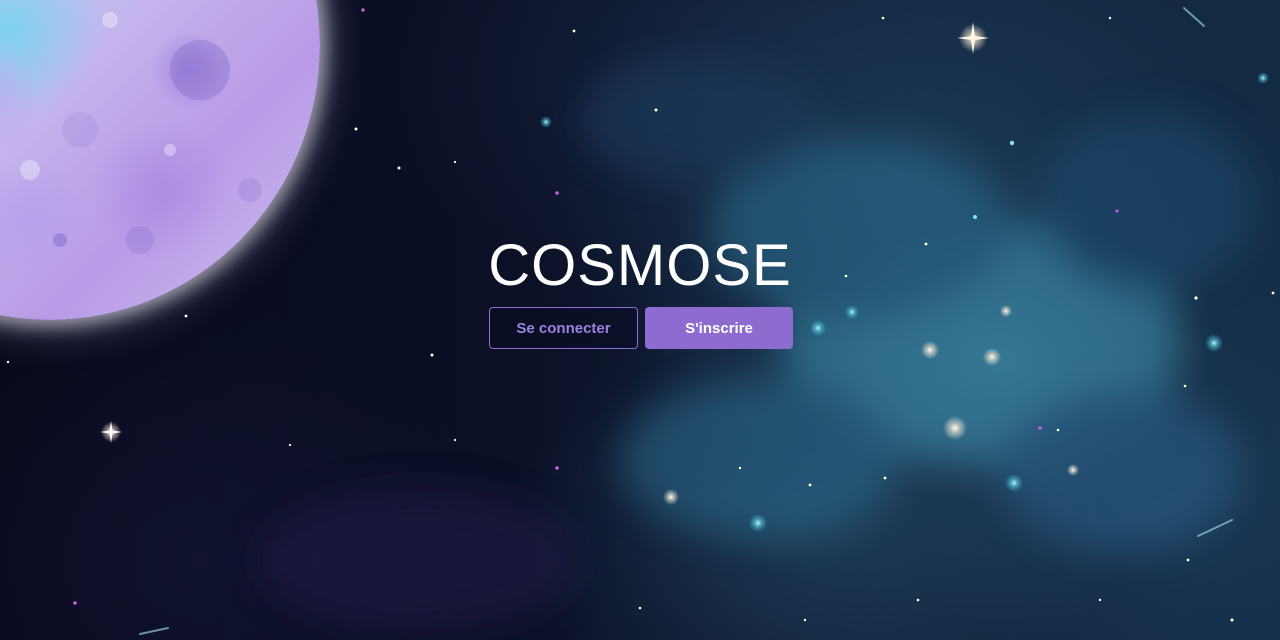  Describe the element at coordinates (641, 328) in the screenshot. I see `auth-actions: Se connecter S'inscrire` at that location.